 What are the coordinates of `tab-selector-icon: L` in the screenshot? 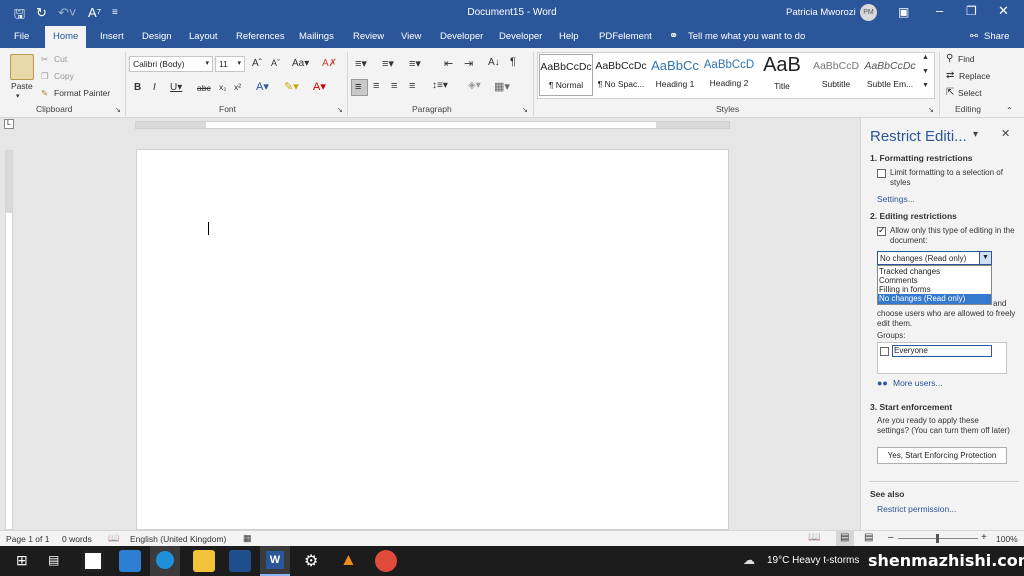 It's located at (9, 124).